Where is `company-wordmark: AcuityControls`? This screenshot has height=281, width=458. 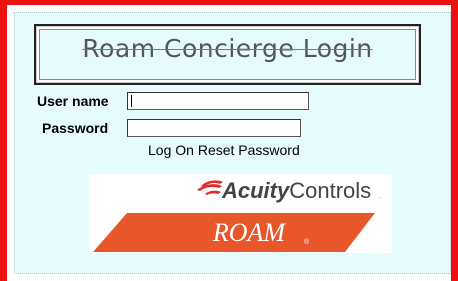
company-wordmark: AcuityControls is located at coordinates (296, 190).